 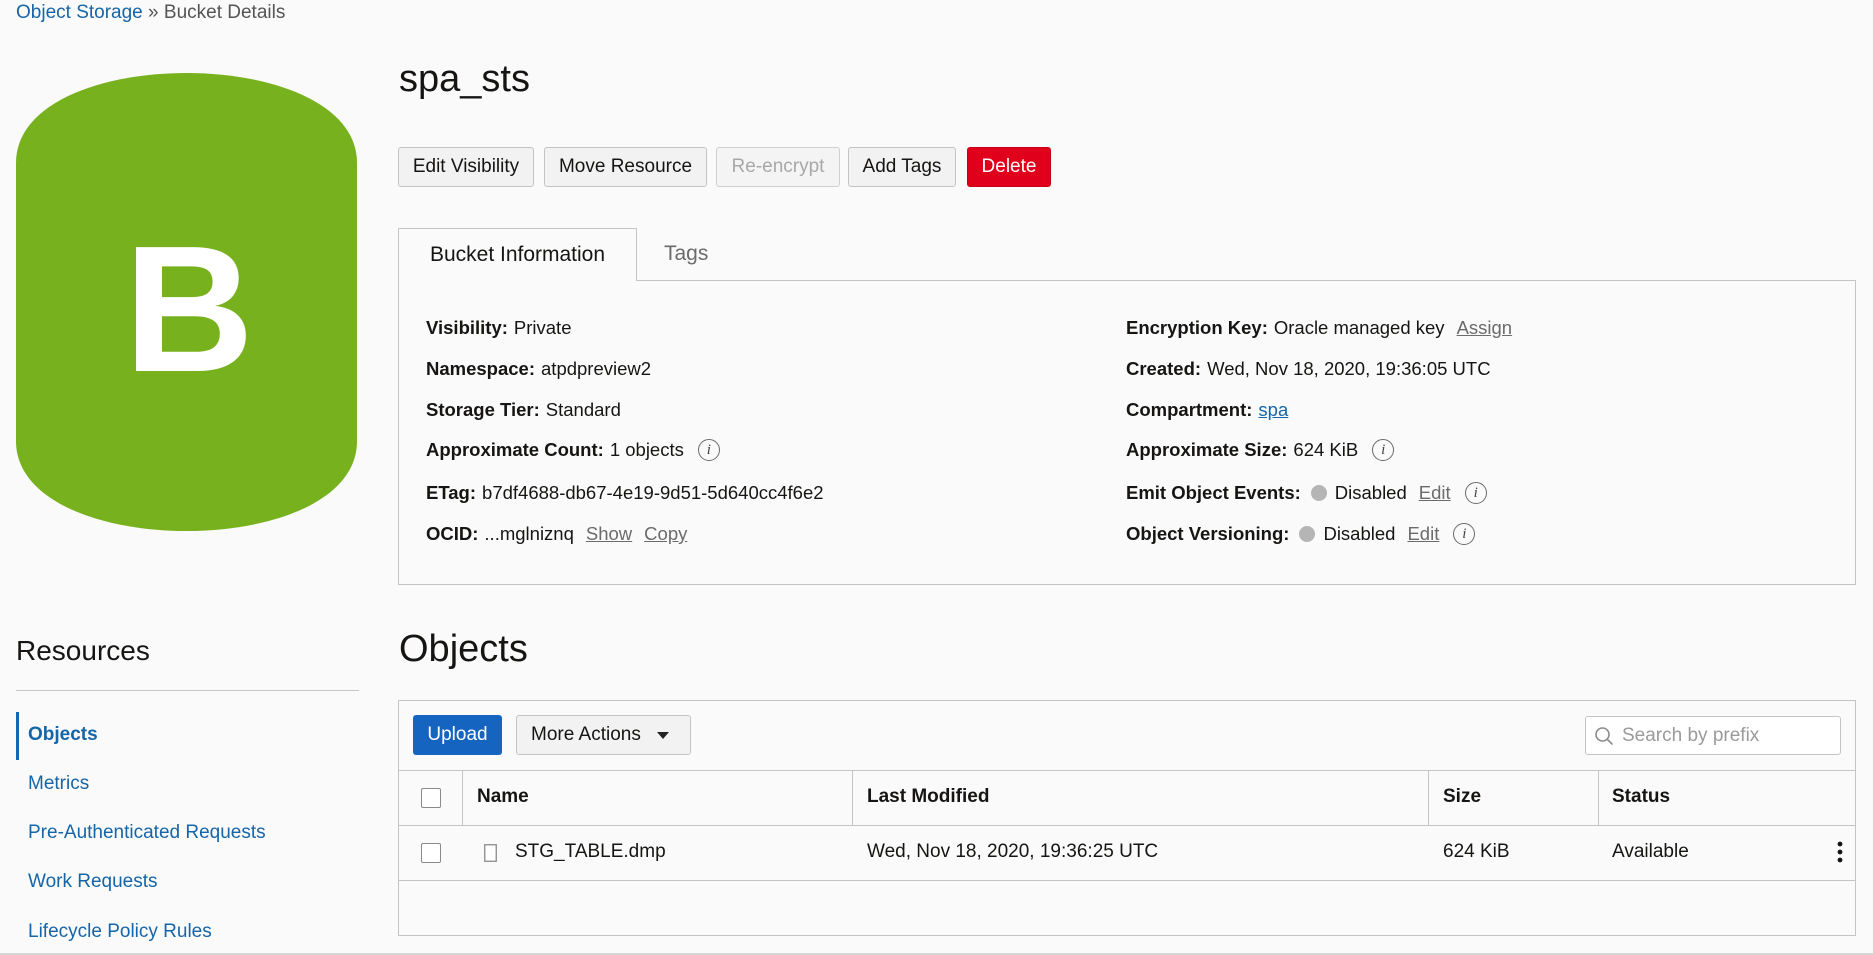 I want to click on emit-object-events-label: Emit Object Events:, so click(x=1213, y=492).